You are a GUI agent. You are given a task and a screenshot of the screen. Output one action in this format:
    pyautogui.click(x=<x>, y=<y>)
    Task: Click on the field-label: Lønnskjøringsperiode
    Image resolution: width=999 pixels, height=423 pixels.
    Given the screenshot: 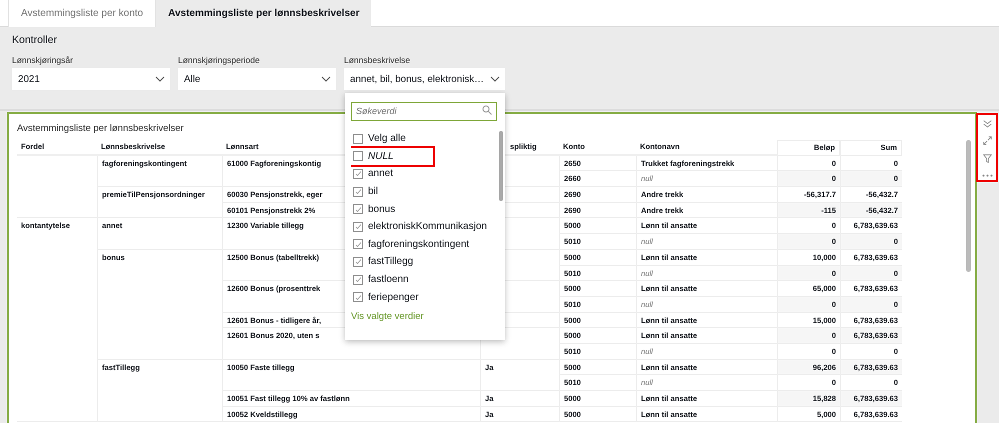 What is the action you would take?
    pyautogui.click(x=219, y=60)
    